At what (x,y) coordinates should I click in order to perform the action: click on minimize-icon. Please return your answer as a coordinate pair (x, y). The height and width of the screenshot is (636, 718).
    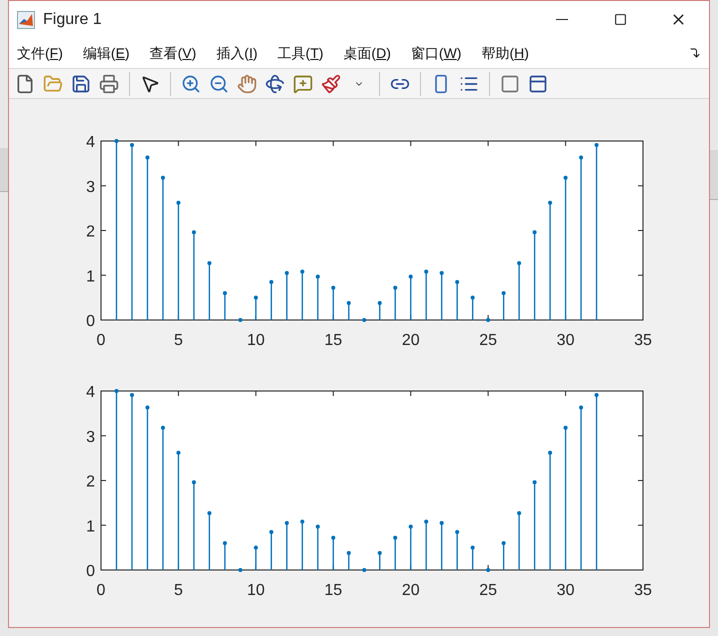
    Looking at the image, I should click on (562, 19).